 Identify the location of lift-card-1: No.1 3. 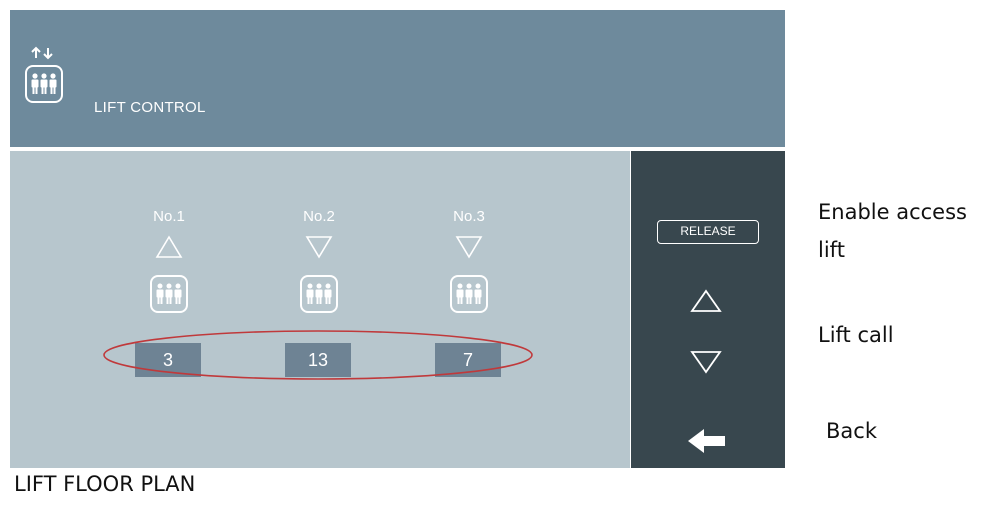
(169, 309).